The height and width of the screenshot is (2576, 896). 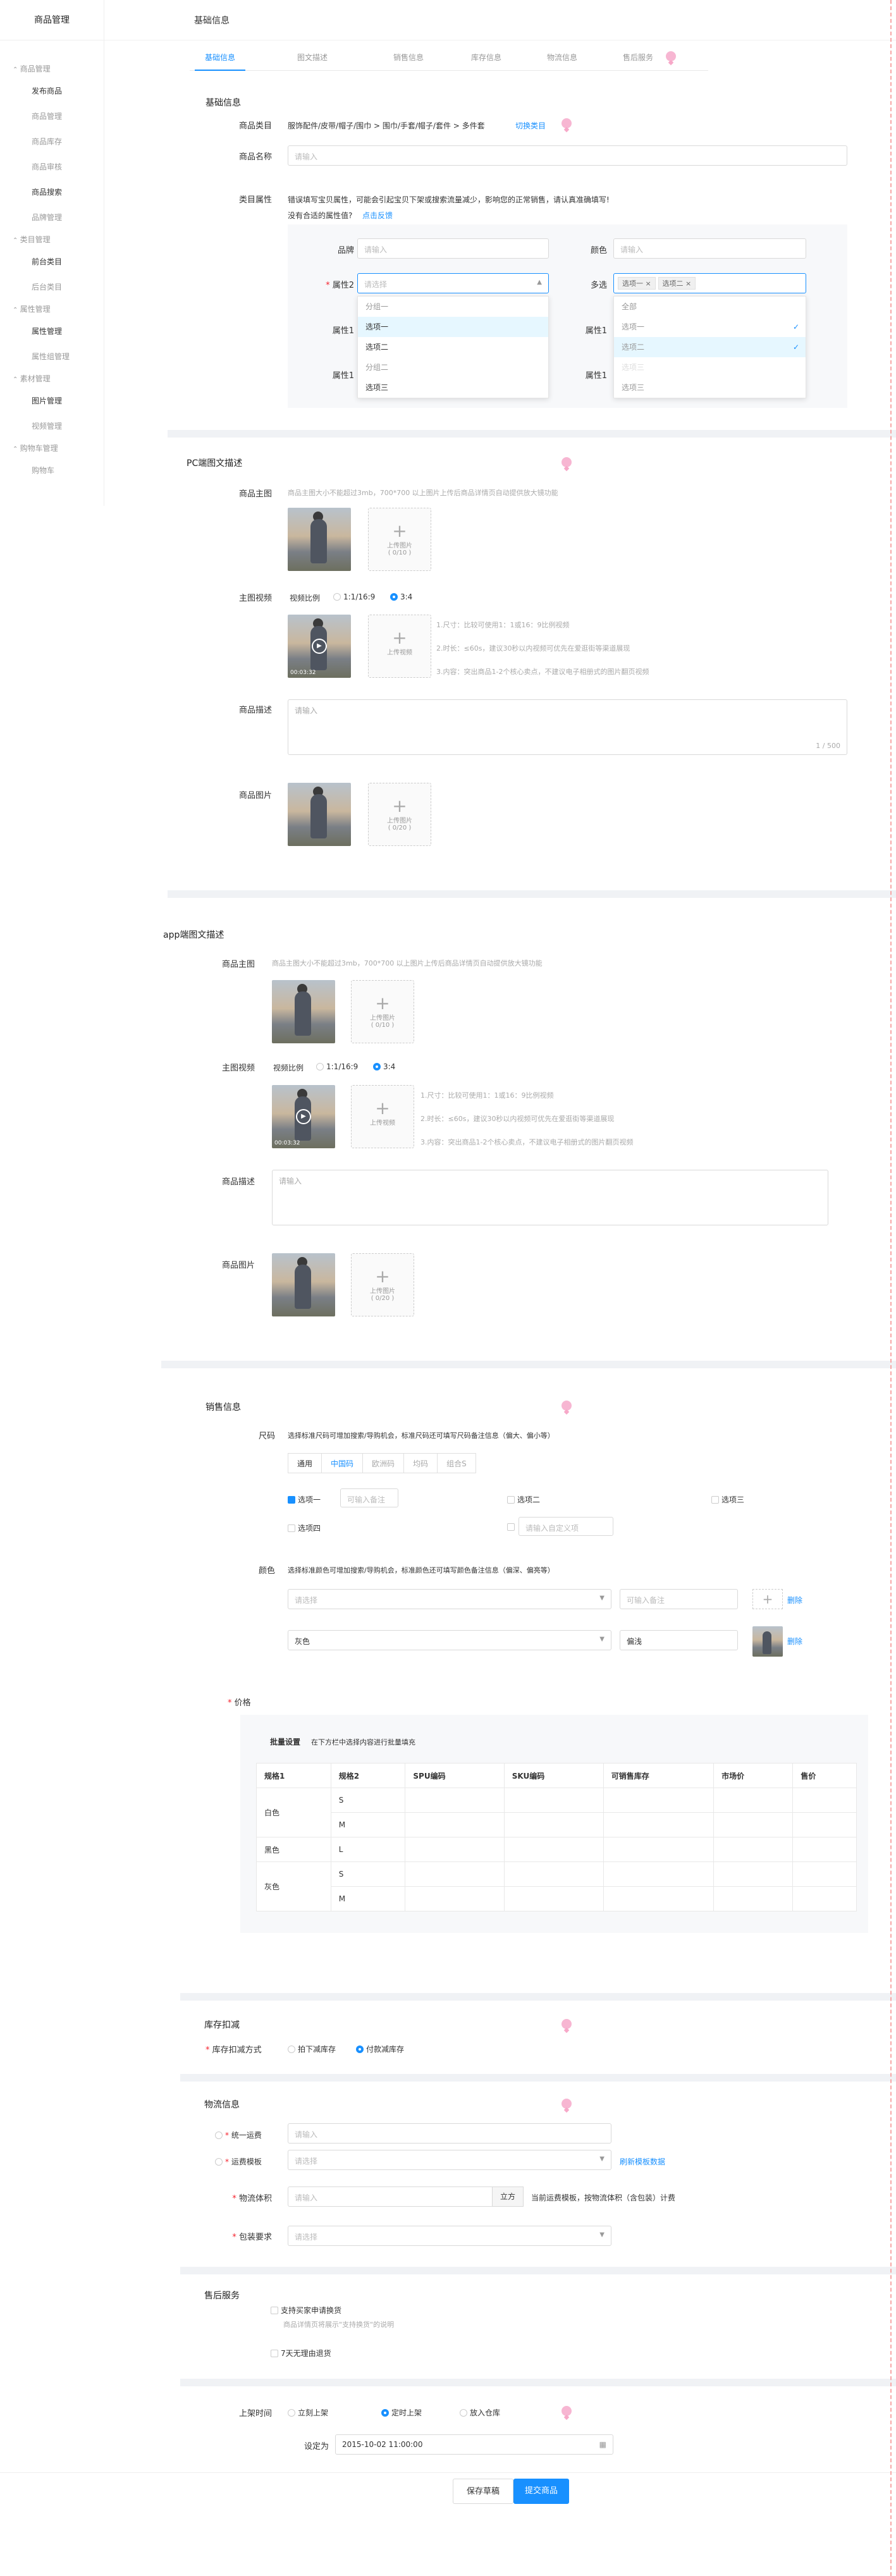 What do you see at coordinates (52, 356) in the screenshot?
I see `sidebar-item-attr-group: 属性组管理` at bounding box center [52, 356].